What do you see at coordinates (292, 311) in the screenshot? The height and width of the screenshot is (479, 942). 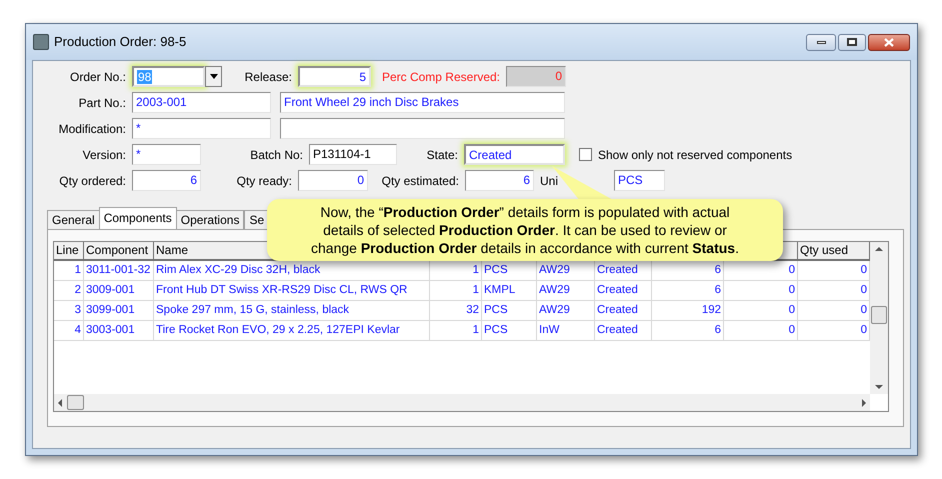 I see `table-cell: Spoke 297 mm, 15 G, stainless, black` at bounding box center [292, 311].